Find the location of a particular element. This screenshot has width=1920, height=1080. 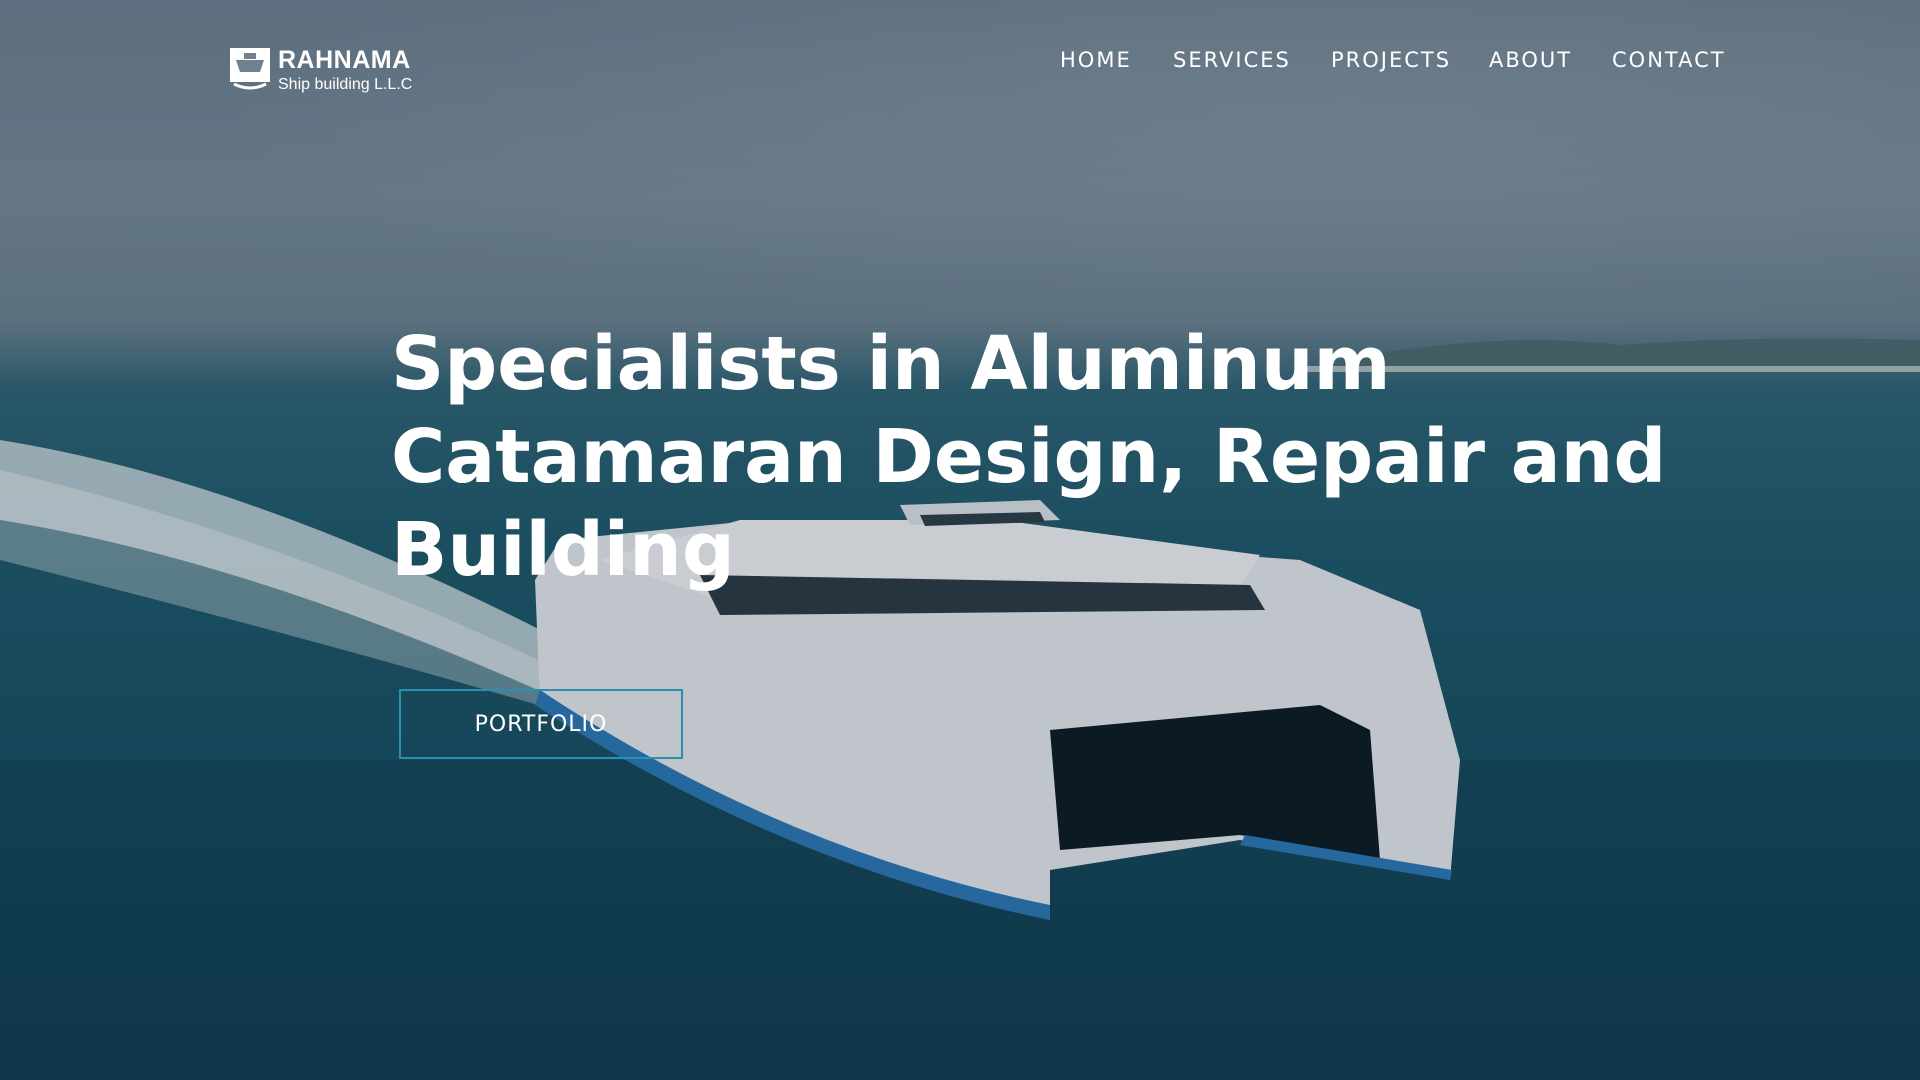

headline-line-3: Building is located at coordinates (563, 550).